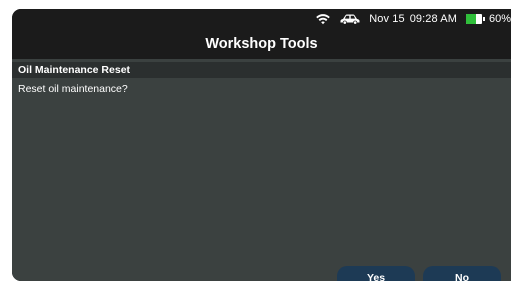  What do you see at coordinates (499, 19) in the screenshot?
I see `battery-percent: 60%` at bounding box center [499, 19].